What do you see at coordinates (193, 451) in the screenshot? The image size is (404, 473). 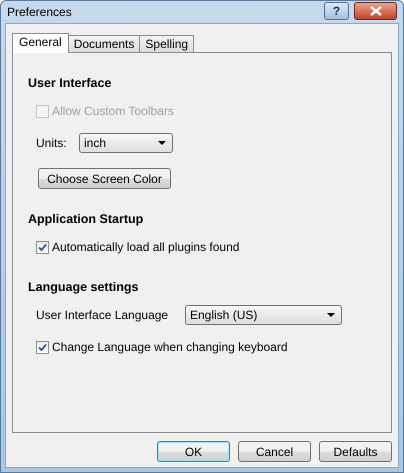 I see `dialog-button: OK` at bounding box center [193, 451].